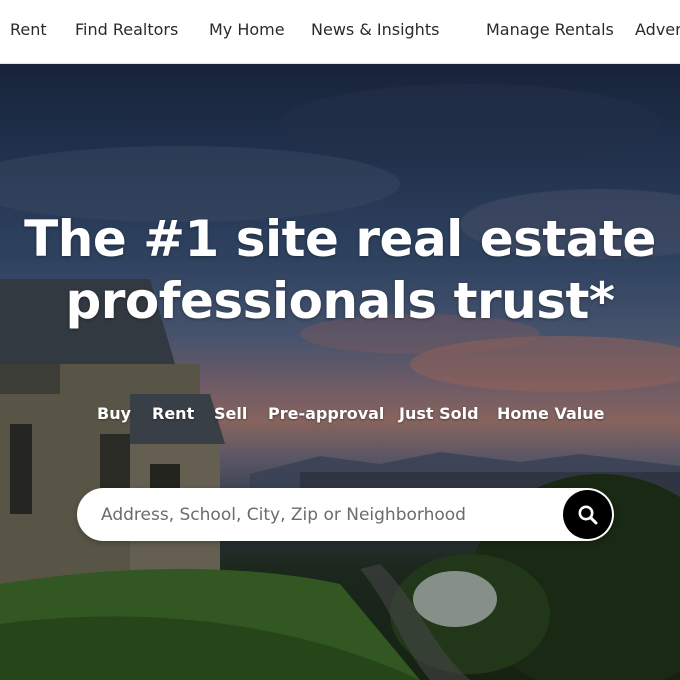  What do you see at coordinates (375, 29) in the screenshot?
I see `nav-item-news-insights: News & Insights` at bounding box center [375, 29].